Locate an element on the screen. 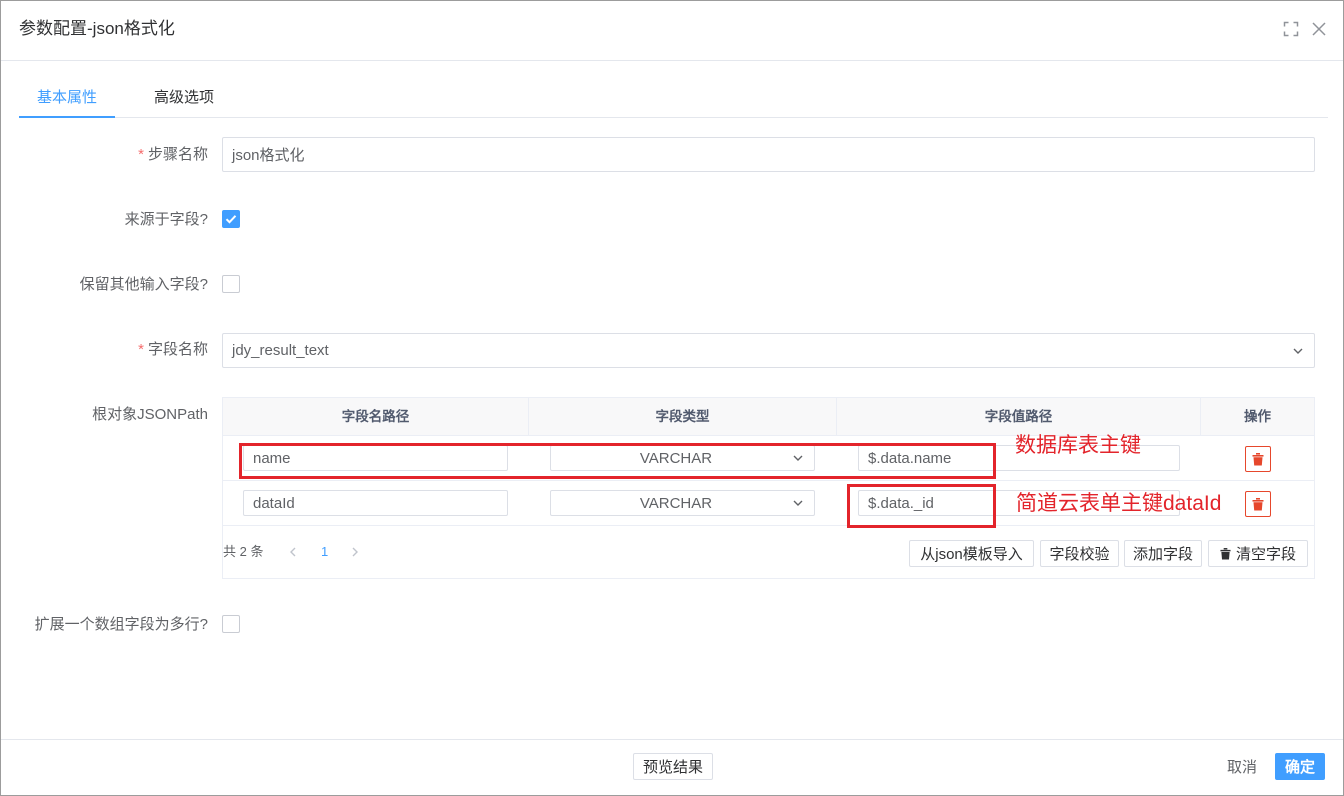  value-path-value: $.data.name is located at coordinates (910, 458).